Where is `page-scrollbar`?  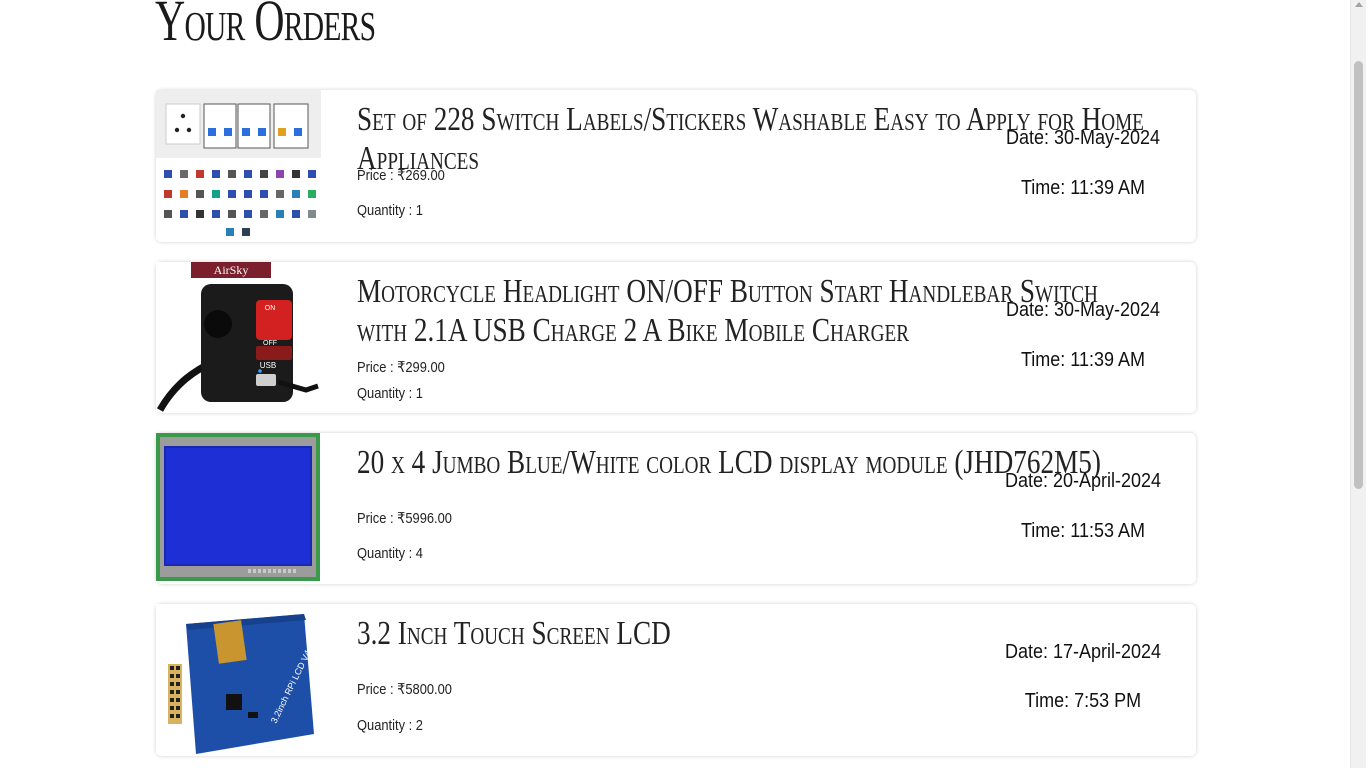
page-scrollbar is located at coordinates (1358, 384).